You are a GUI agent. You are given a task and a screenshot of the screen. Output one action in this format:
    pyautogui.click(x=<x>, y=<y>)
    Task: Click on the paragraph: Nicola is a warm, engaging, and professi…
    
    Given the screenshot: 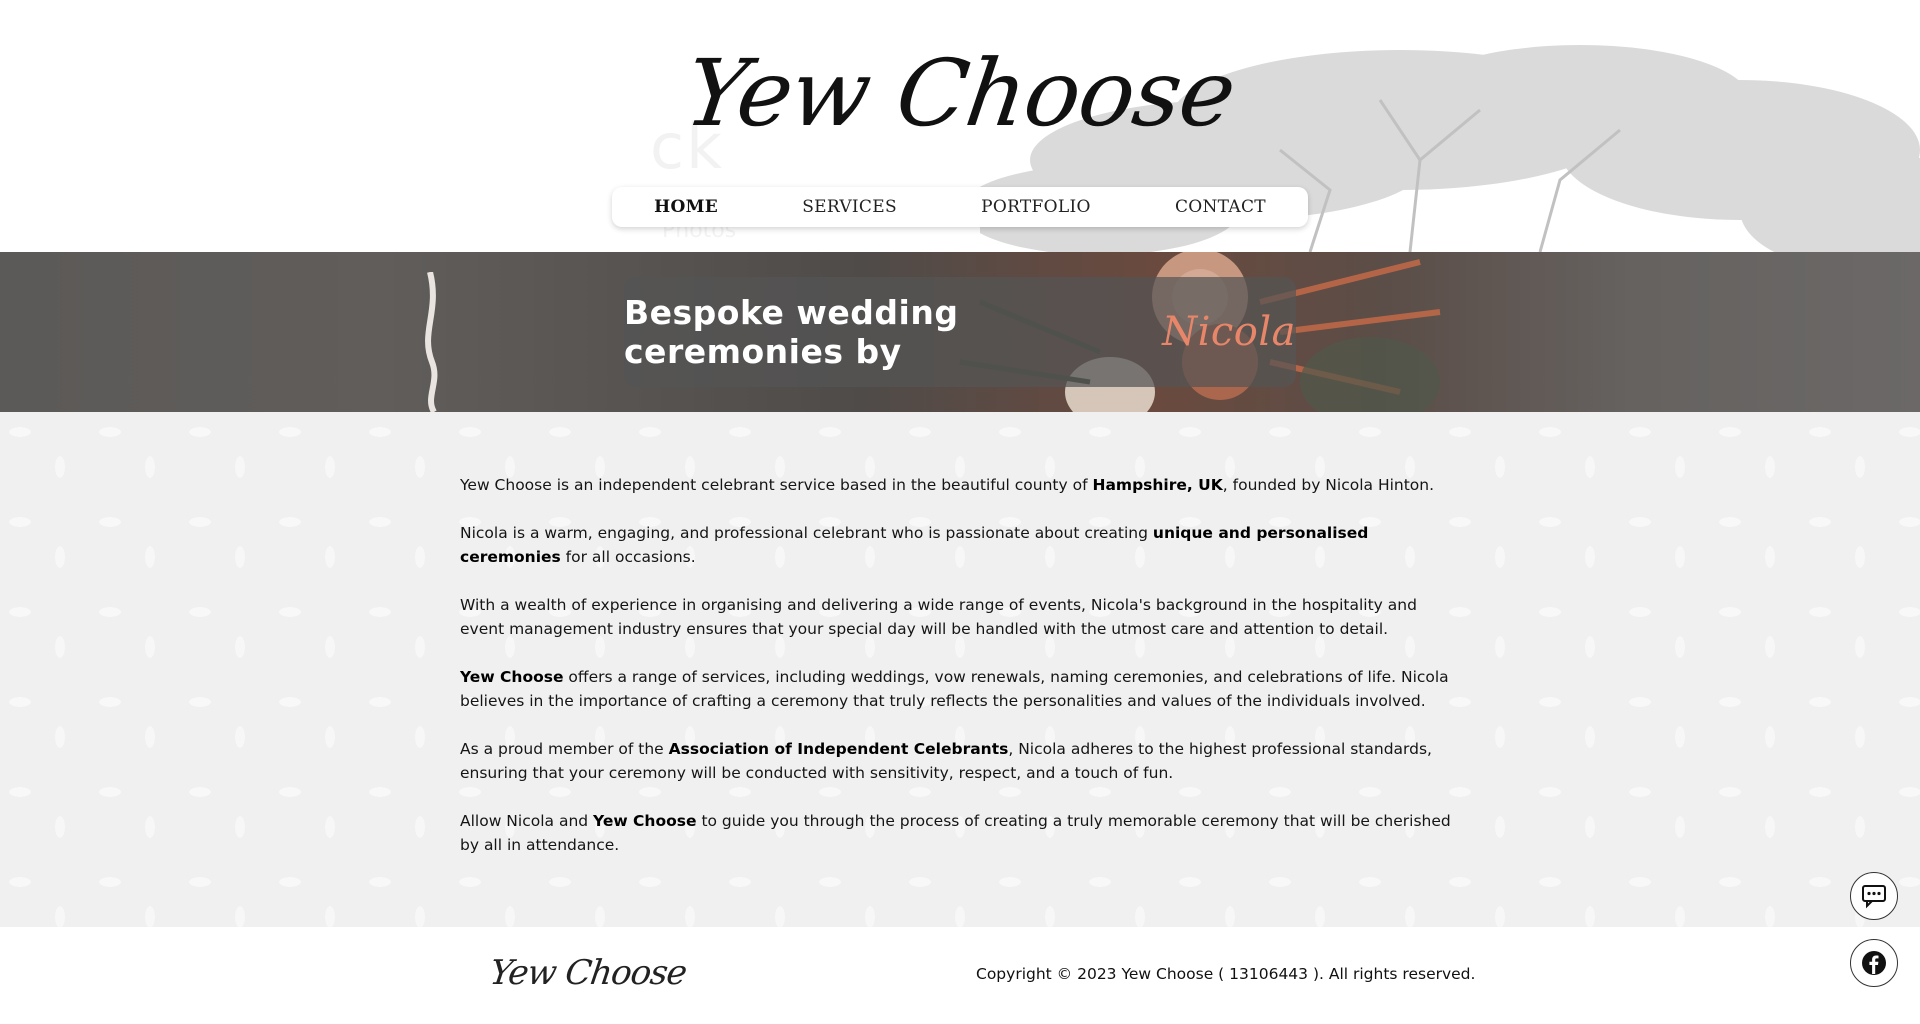 What is the action you would take?
    pyautogui.click(x=914, y=545)
    